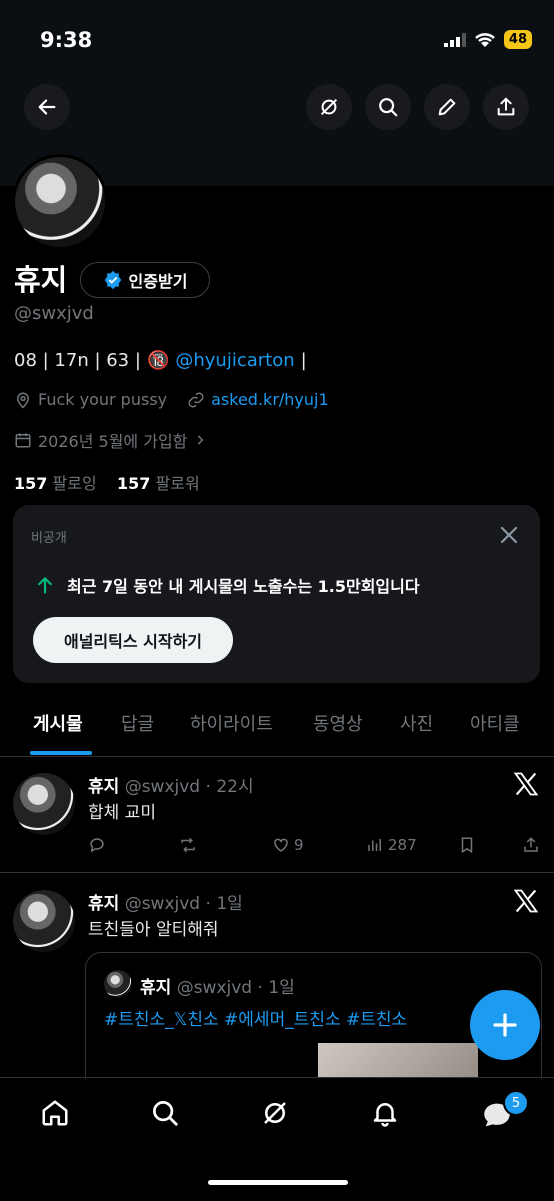 This screenshot has height=1201, width=554. I want to click on grok-button, so click(329, 107).